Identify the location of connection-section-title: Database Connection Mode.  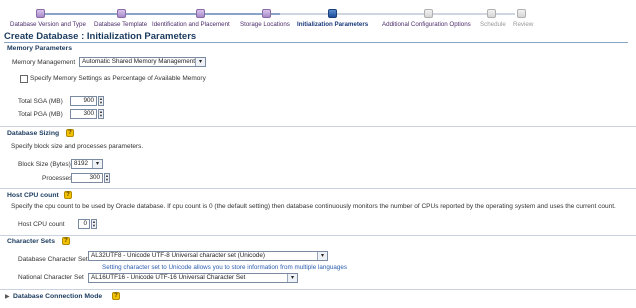
(57, 296).